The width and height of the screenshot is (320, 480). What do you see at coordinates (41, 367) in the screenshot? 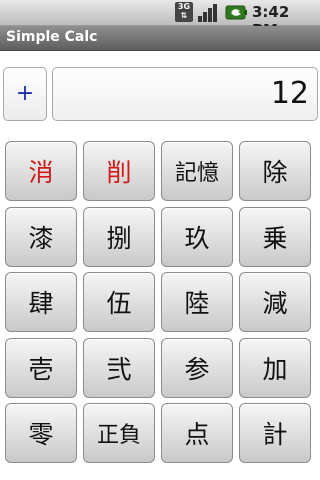
I see `digit-1-button: 壱` at bounding box center [41, 367].